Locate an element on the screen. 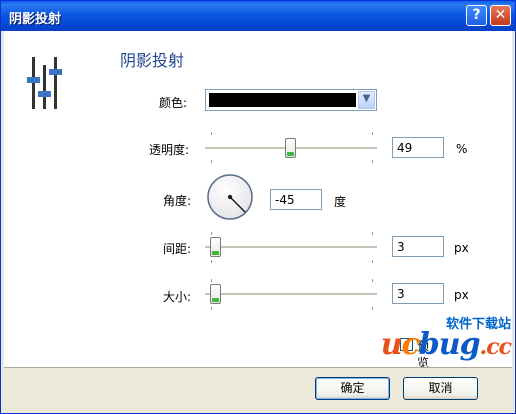 Image resolution: width=516 pixels, height=414 pixels. angle-unit: 度 is located at coordinates (340, 202).